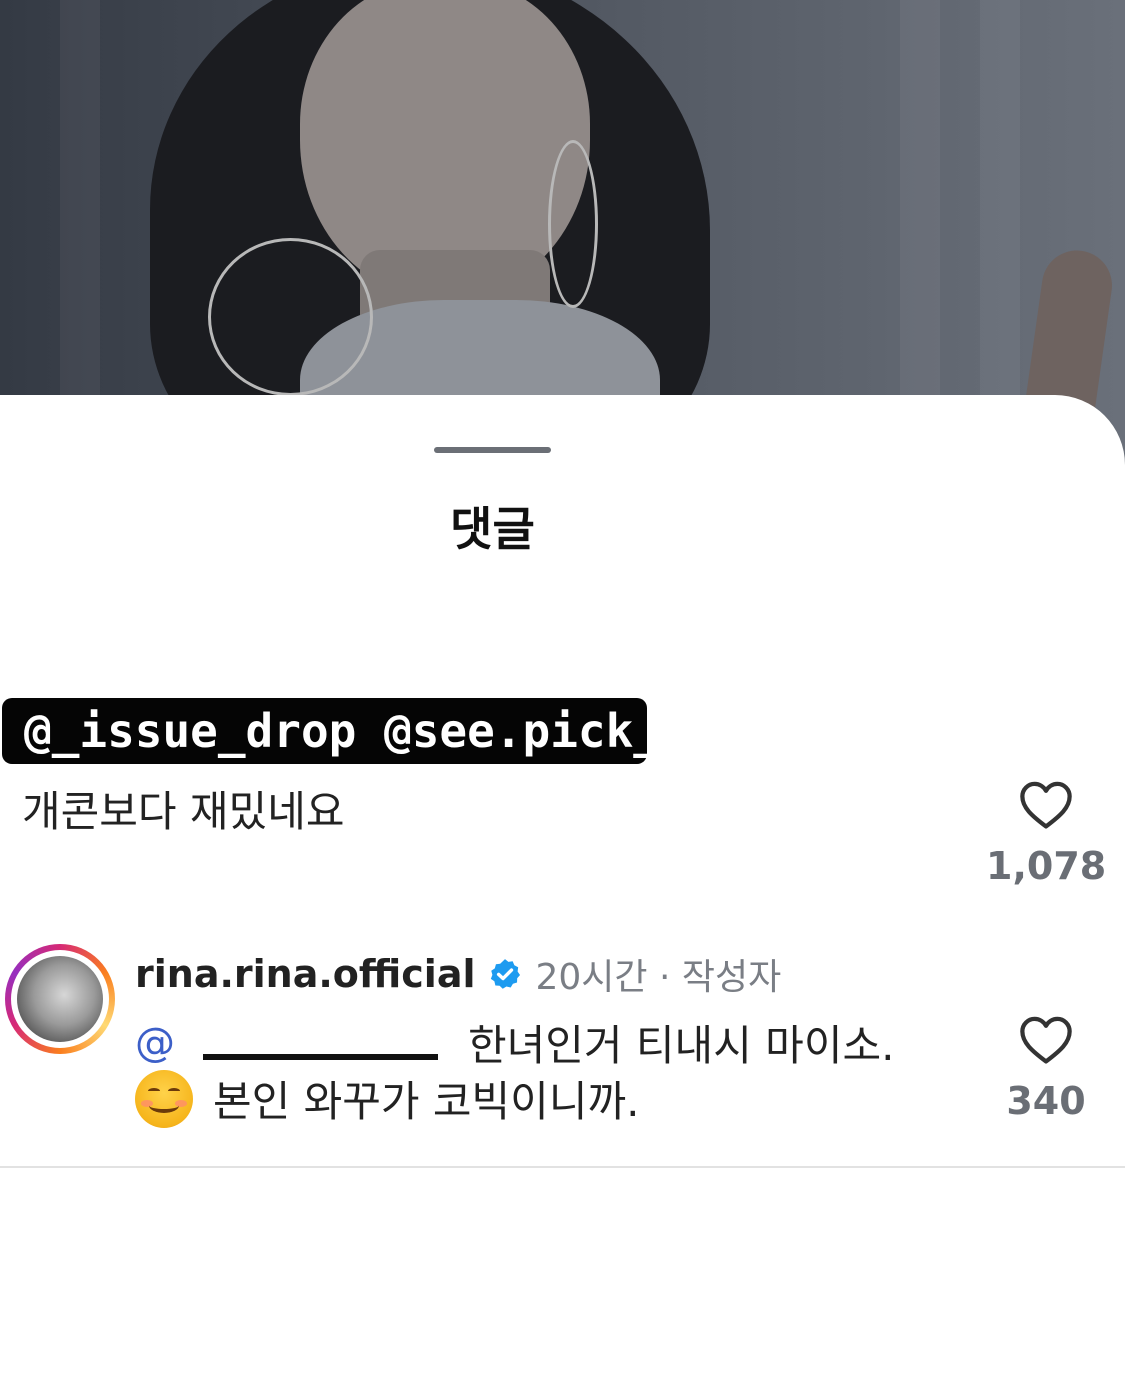 This screenshot has width=1125, height=1383. Describe the element at coordinates (320, 1056) in the screenshot. I see `redacted-username` at that location.